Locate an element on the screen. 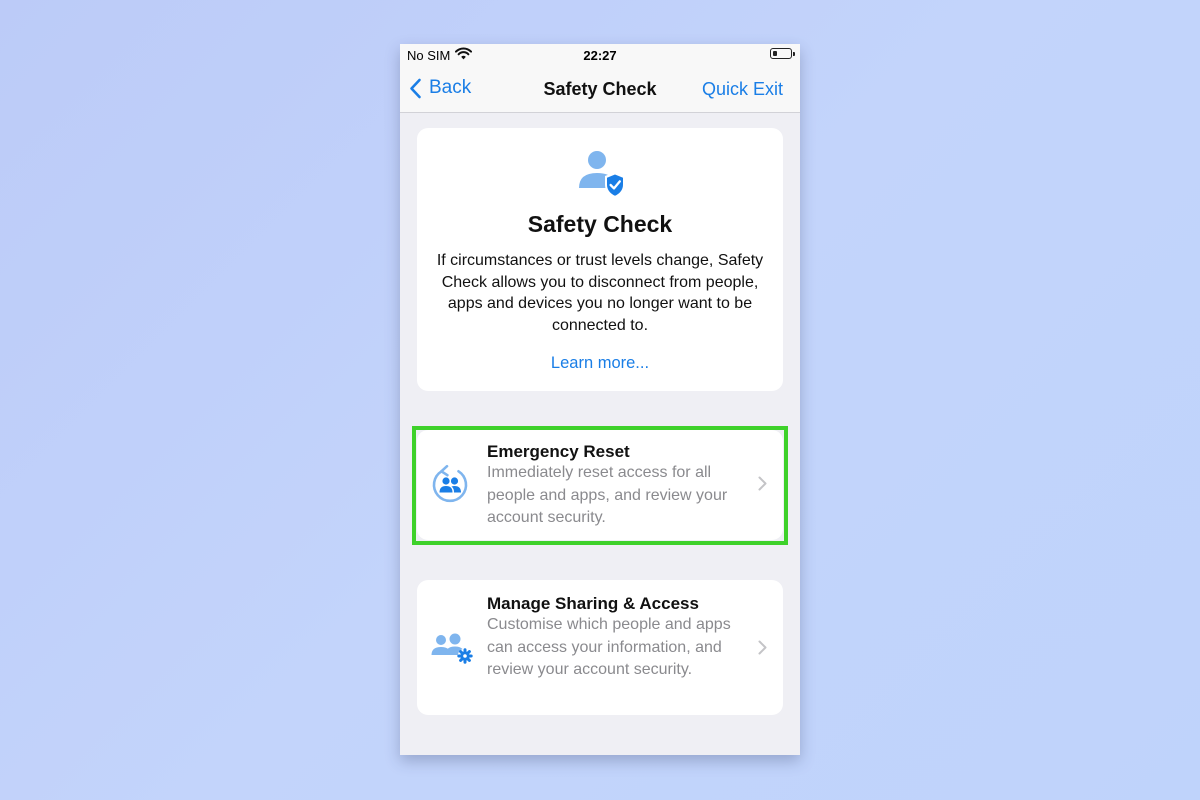 This screenshot has height=800, width=1200. quick-exit-button: Quick Exit is located at coordinates (742, 89).